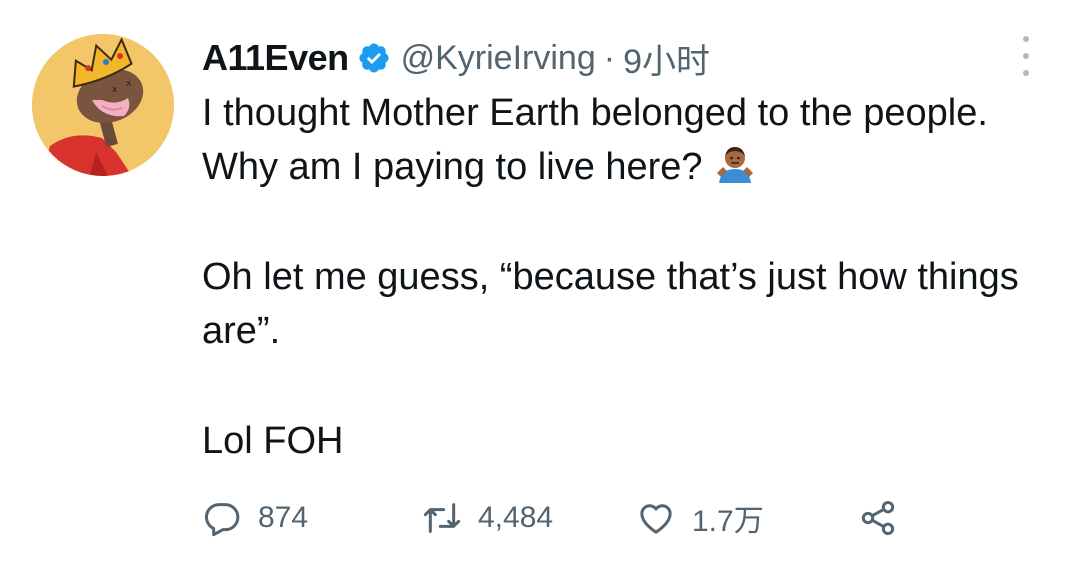  I want to click on reply-button: 874, so click(255, 518).